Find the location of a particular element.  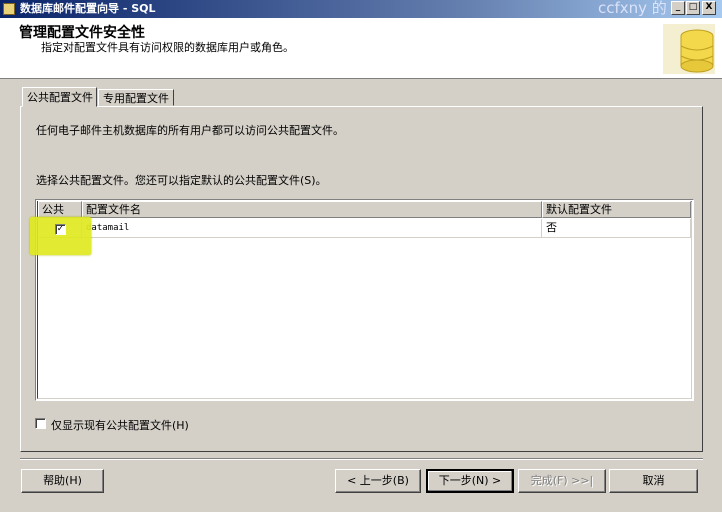

finish-button: 完成(F) >>| is located at coordinates (562, 481).